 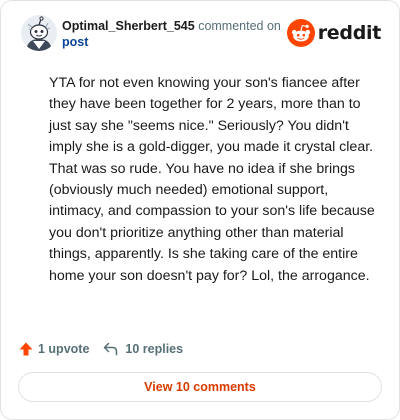 What do you see at coordinates (64, 349) in the screenshot?
I see `upvote-count: 1 upvote` at bounding box center [64, 349].